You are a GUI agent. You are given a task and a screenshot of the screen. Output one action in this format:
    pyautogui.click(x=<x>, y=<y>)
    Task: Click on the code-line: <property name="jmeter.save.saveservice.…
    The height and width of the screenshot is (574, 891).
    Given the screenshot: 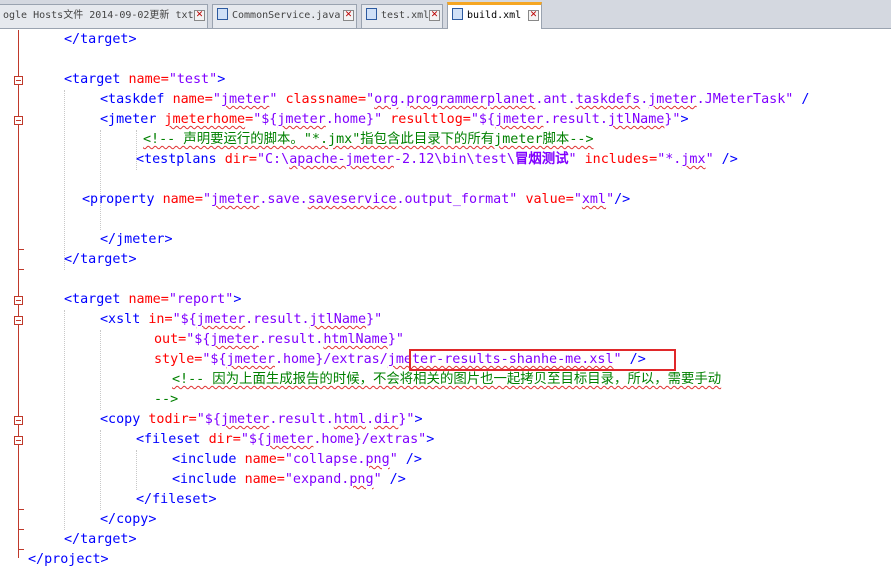 What is the action you would take?
    pyautogui.click(x=356, y=199)
    